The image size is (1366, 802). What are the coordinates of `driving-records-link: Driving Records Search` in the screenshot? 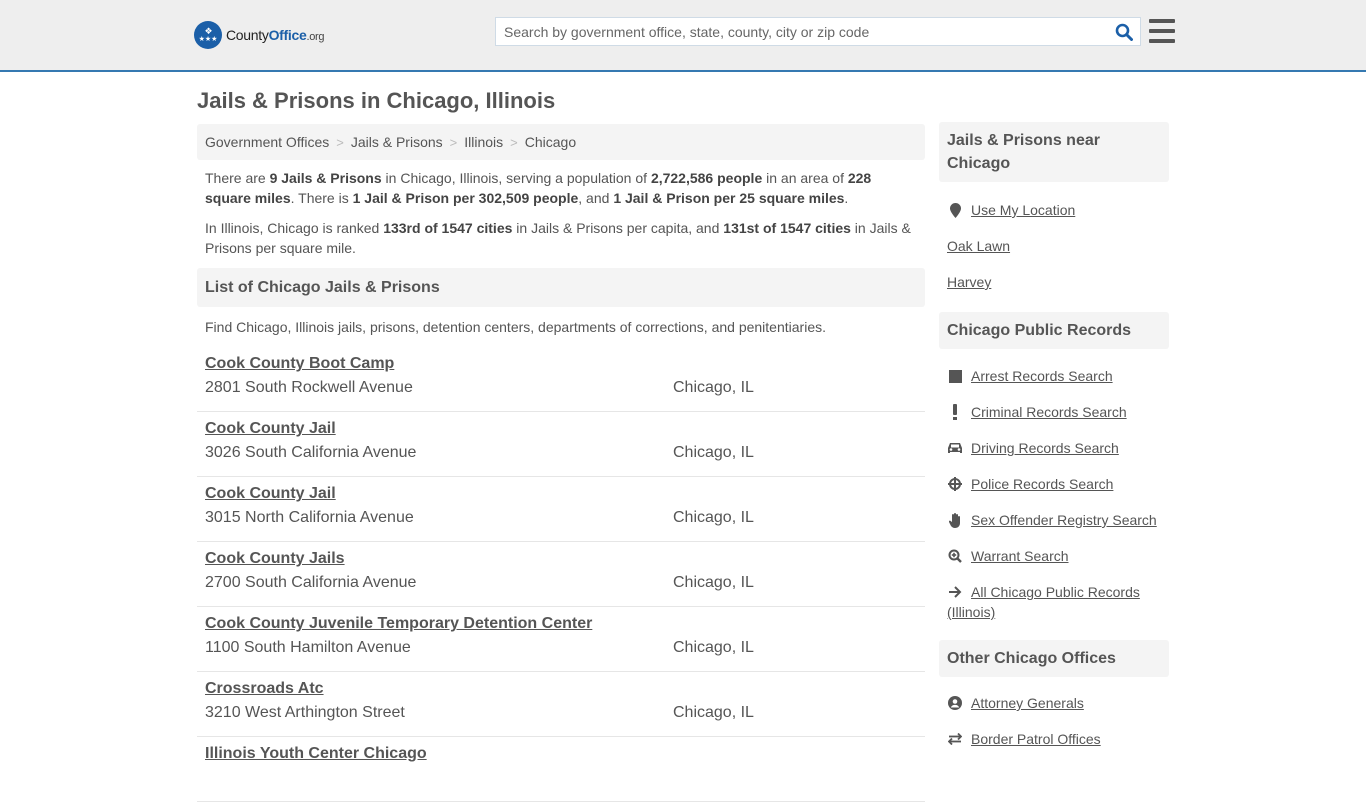 It's located at (1045, 448).